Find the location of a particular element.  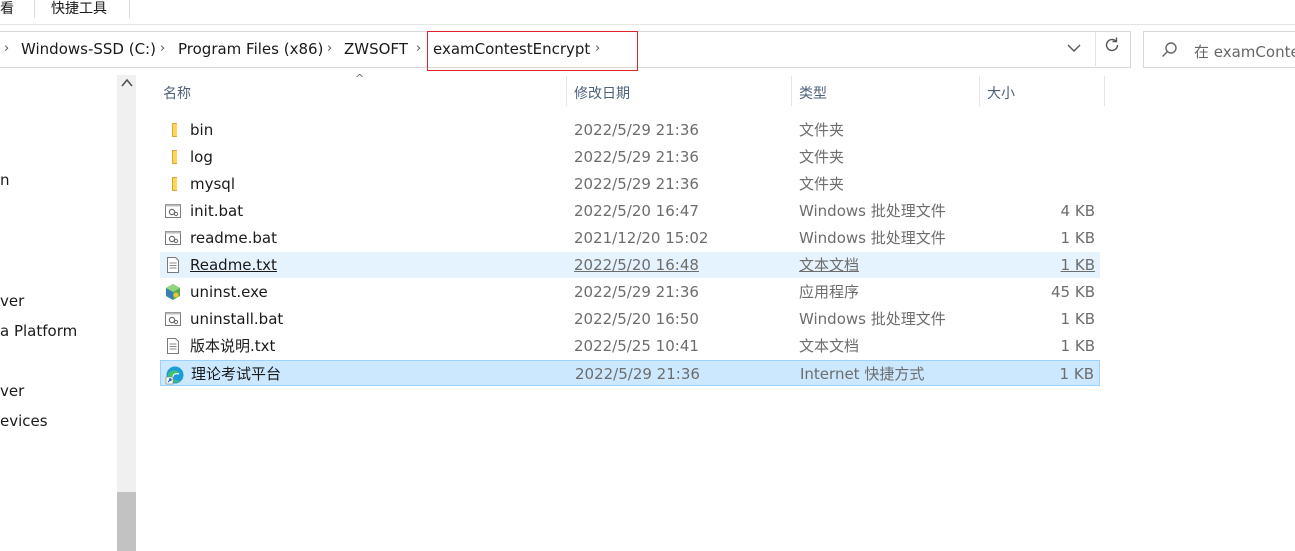

search-icon is located at coordinates (1170, 50).